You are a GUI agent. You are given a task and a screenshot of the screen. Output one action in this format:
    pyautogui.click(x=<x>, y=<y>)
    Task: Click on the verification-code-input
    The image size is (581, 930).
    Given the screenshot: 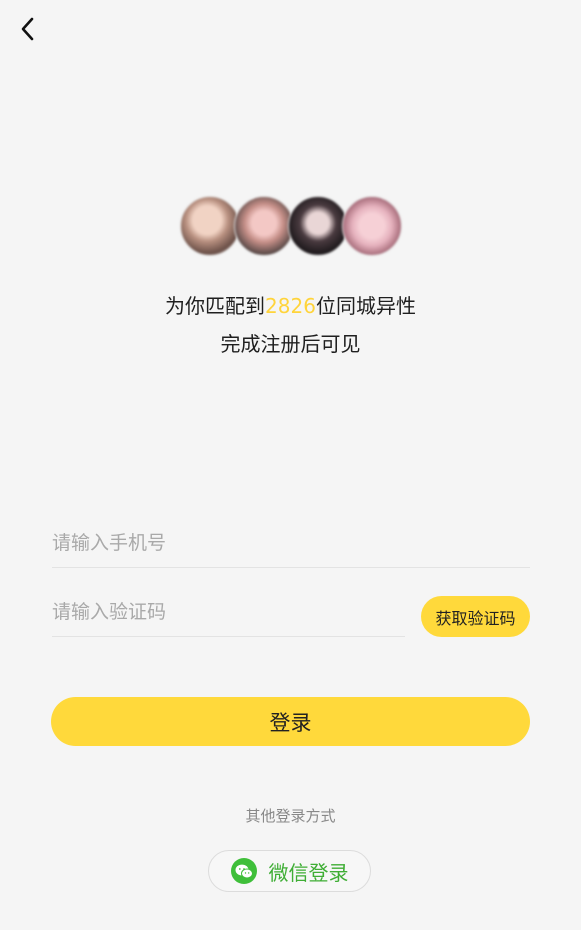 What is the action you would take?
    pyautogui.click(x=222, y=612)
    